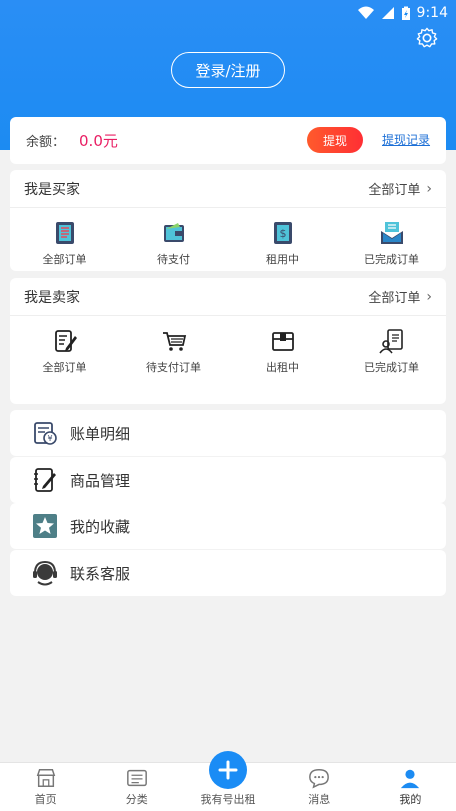  I want to click on wifi-icon, so click(365, 12).